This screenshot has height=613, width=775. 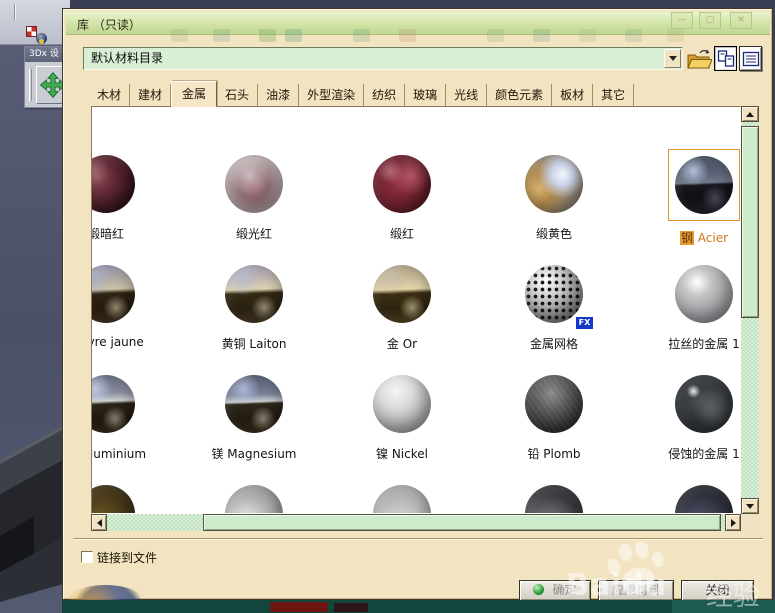 What do you see at coordinates (554, 198) in the screenshot?
I see `material-item: 缎黄色` at bounding box center [554, 198].